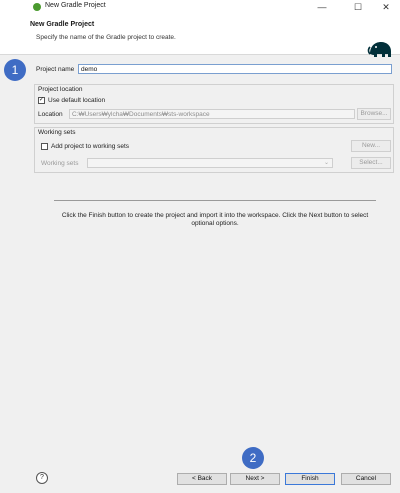  Describe the element at coordinates (60, 163) in the screenshot. I see `working-sets-label: Working sets` at that location.